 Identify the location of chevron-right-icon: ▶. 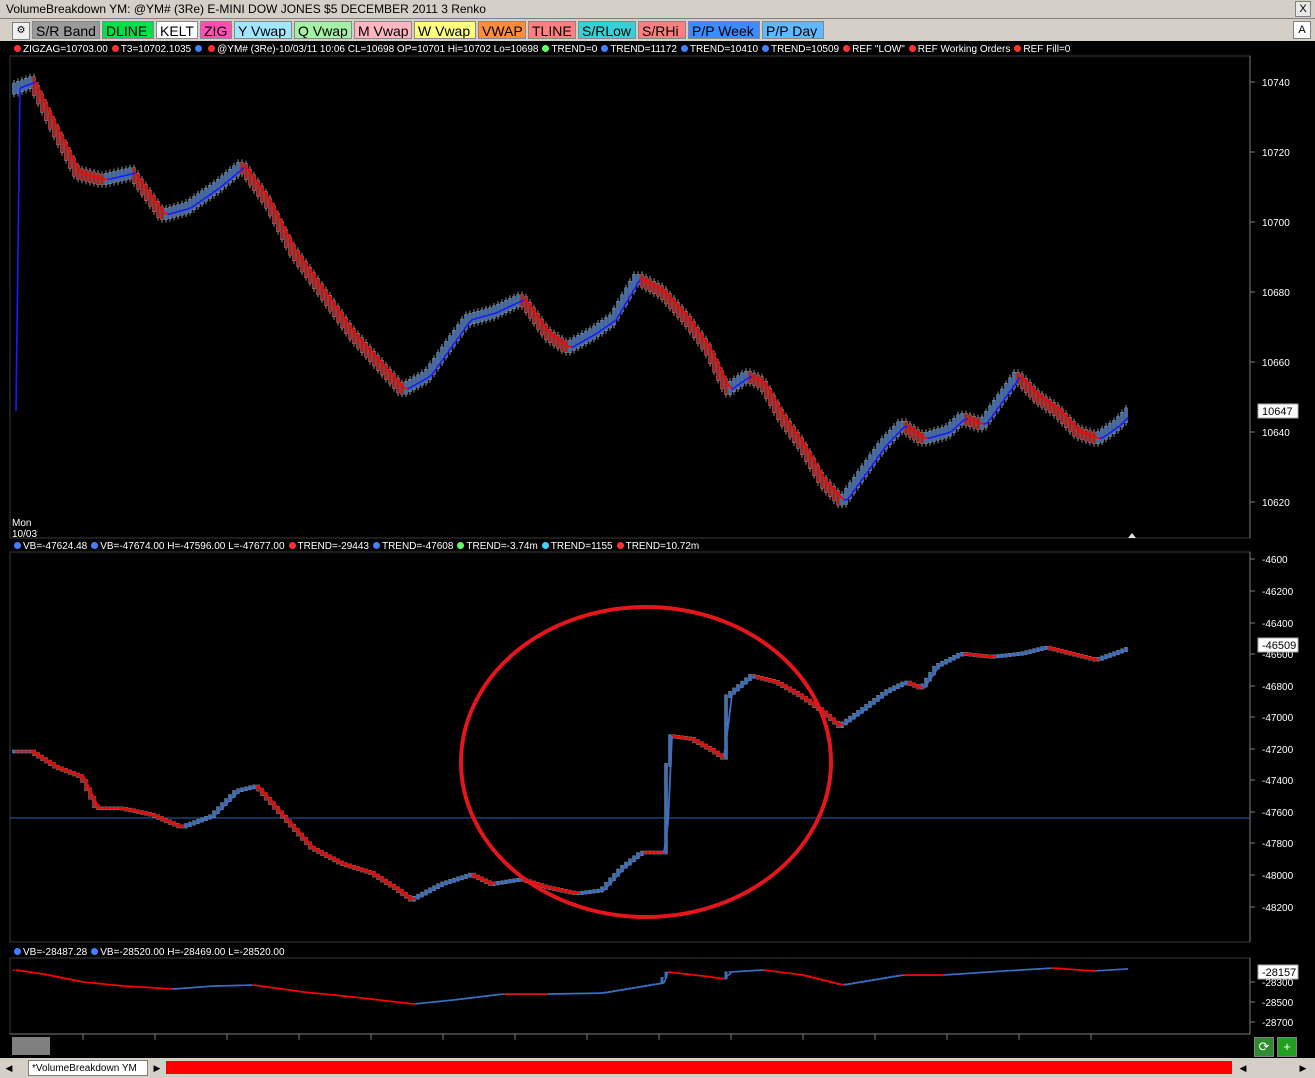
(157, 1068).